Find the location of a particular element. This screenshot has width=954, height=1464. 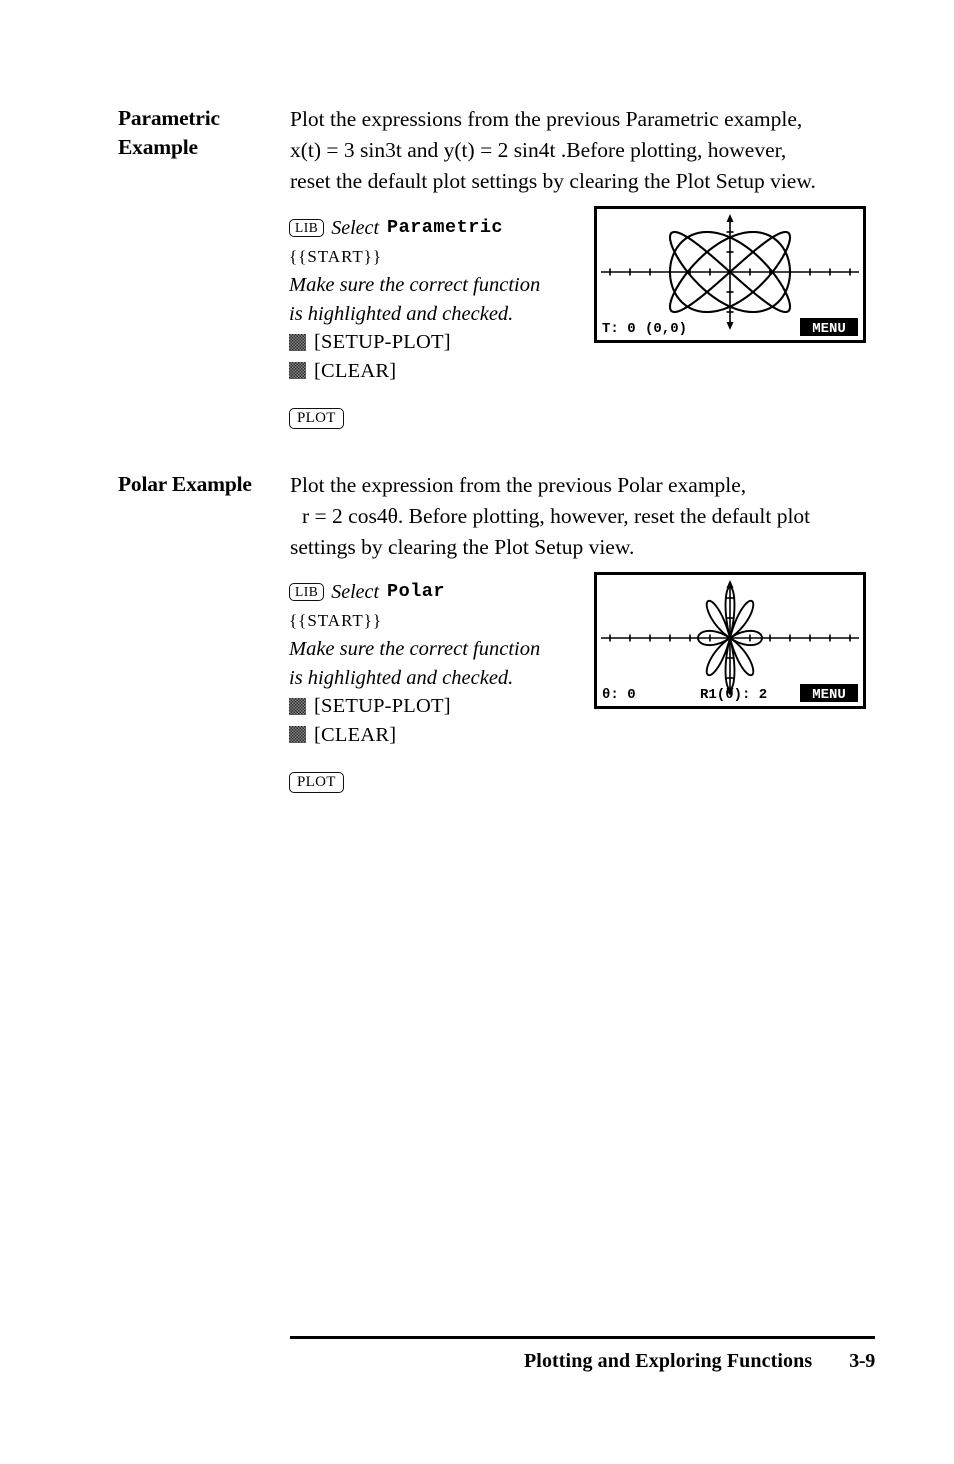

keystroke-row-lib-select: LIB Select Polar is located at coordinates (434, 592).